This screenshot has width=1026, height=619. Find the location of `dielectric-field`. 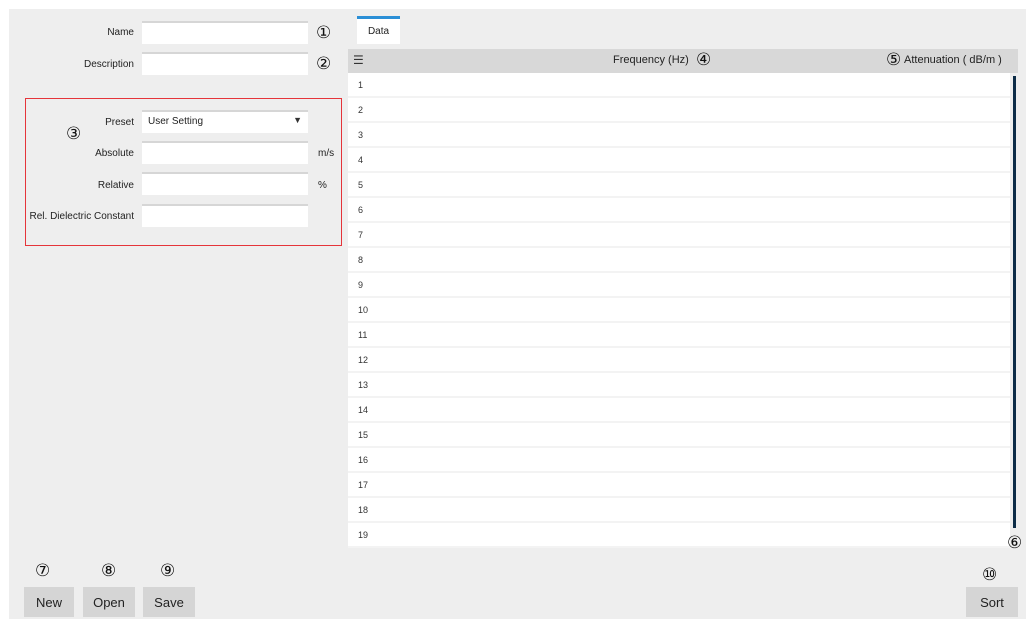

dielectric-field is located at coordinates (225, 215).